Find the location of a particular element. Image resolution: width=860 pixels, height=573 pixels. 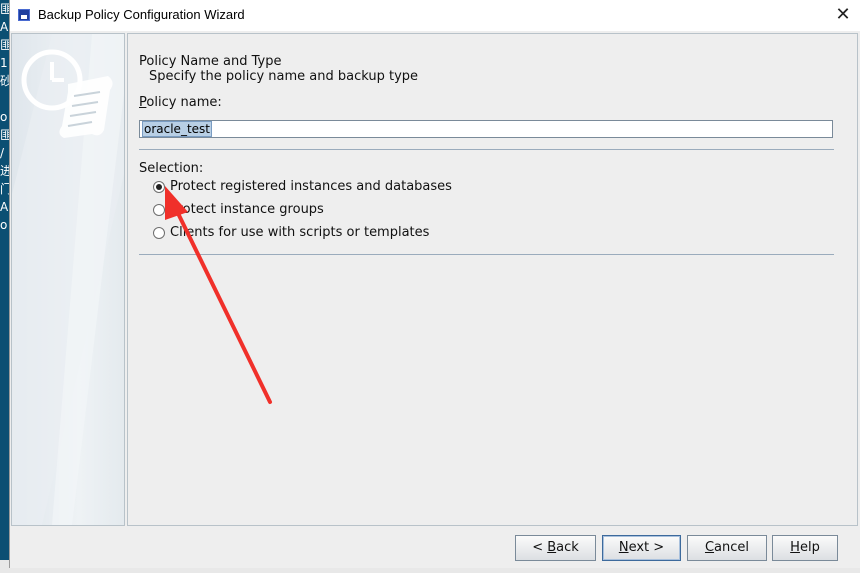

help-mnemonic: H is located at coordinates (795, 547).